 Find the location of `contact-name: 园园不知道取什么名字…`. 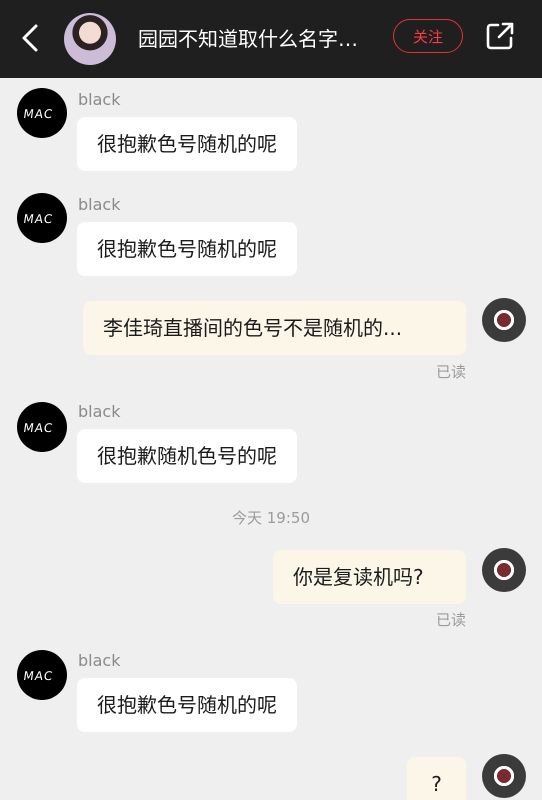

contact-name: 园园不知道取什么名字… is located at coordinates (248, 39).